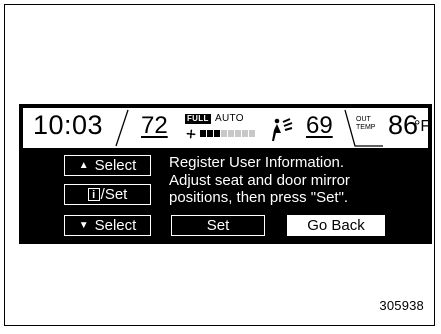 Image resolution: width=441 pixels, height=334 pixels. What do you see at coordinates (401, 305) in the screenshot?
I see `figure-number: 305938` at bounding box center [401, 305].